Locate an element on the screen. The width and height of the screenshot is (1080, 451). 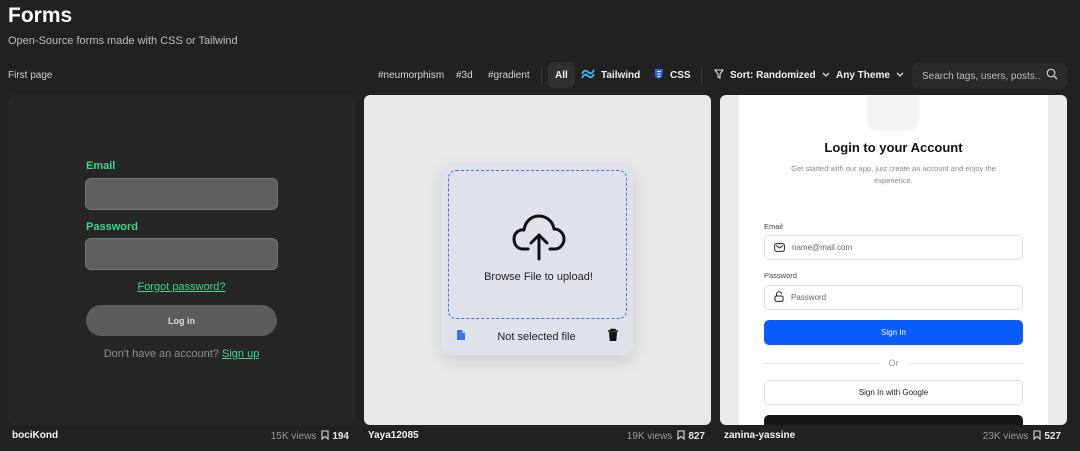
save-count: 194 is located at coordinates (340, 436).